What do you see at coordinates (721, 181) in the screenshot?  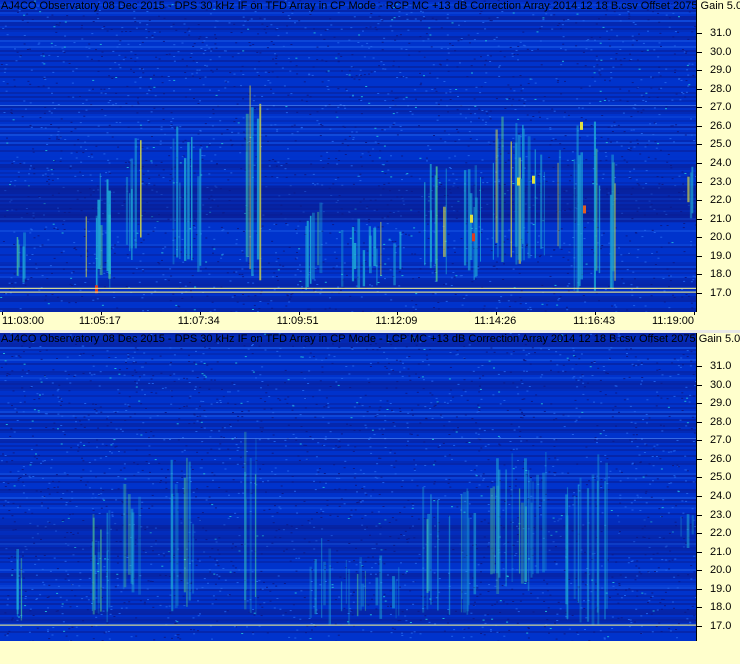 I see `y-tick-label: 23.0` at bounding box center [721, 181].